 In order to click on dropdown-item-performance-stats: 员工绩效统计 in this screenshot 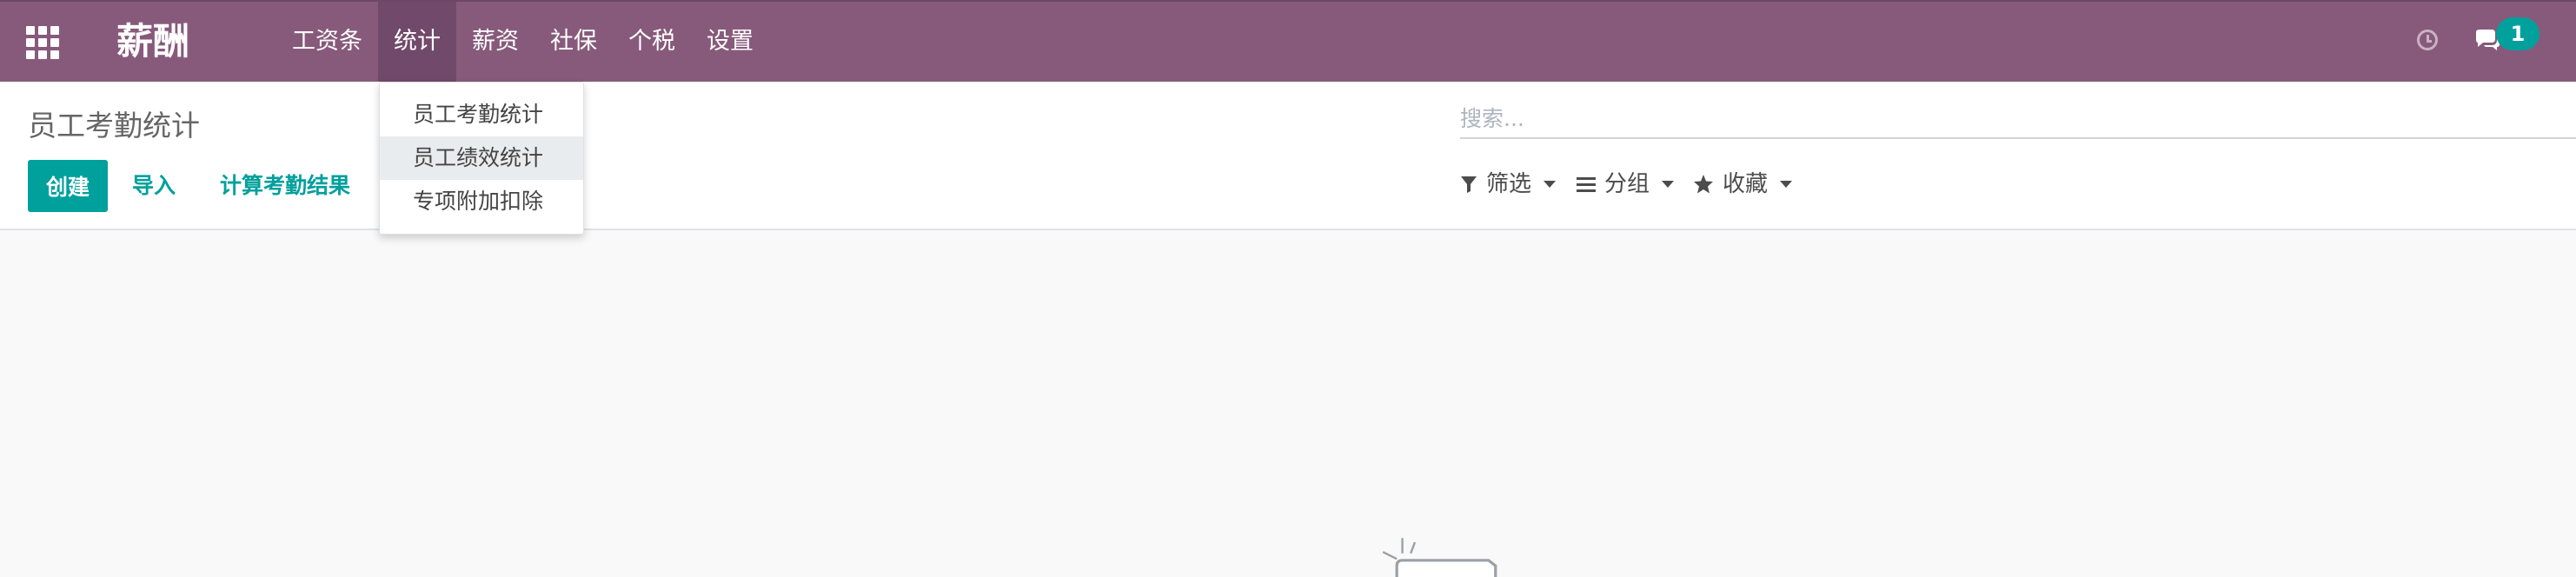, I will do `click(481, 158)`.